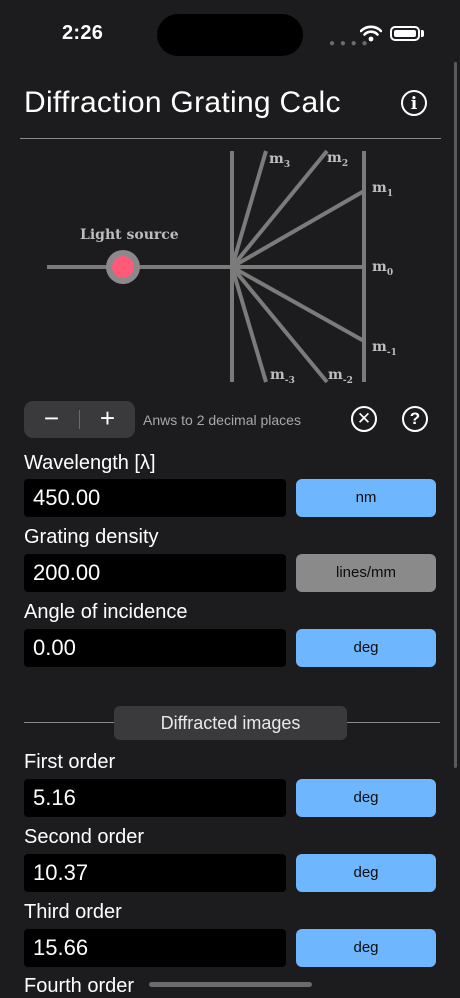 The width and height of the screenshot is (460, 998). I want to click on vertical-scrollbar, so click(455, 415).